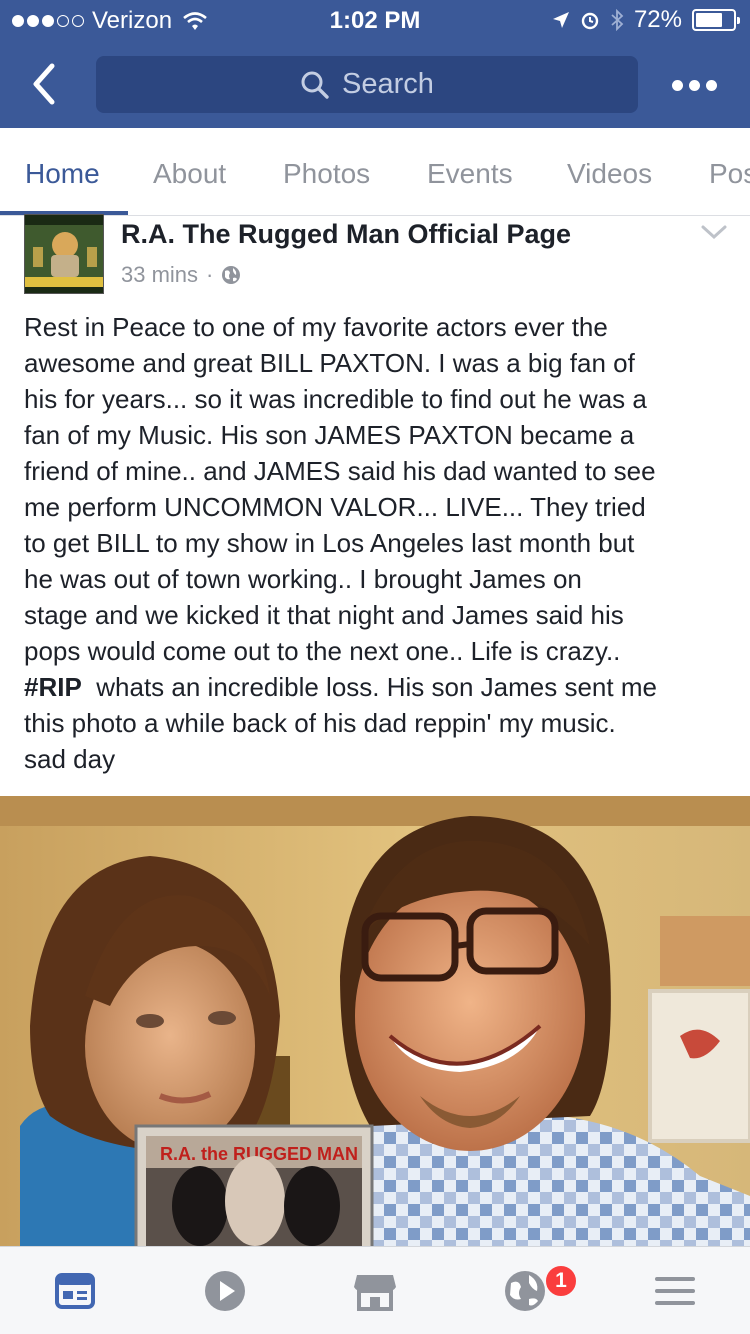 This screenshot has width=750, height=1334. I want to click on post-options-chevron-icon, so click(714, 232).